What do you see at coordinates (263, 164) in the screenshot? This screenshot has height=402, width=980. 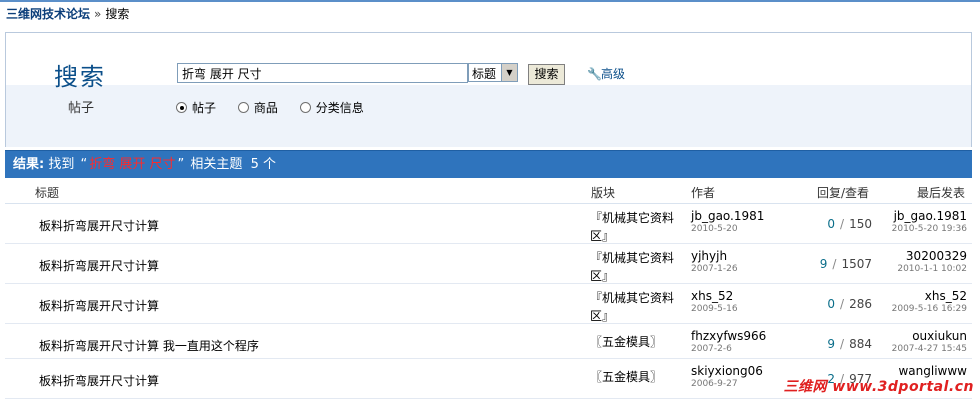 I see `result-count: 5 个` at bounding box center [263, 164].